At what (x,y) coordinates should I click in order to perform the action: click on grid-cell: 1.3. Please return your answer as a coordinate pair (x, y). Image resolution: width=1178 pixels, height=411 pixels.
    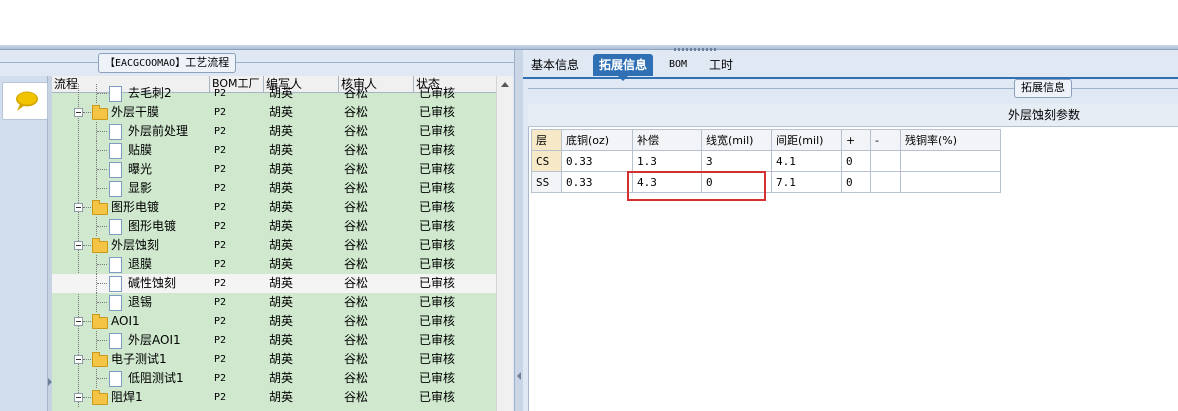
    Looking at the image, I should click on (667, 161).